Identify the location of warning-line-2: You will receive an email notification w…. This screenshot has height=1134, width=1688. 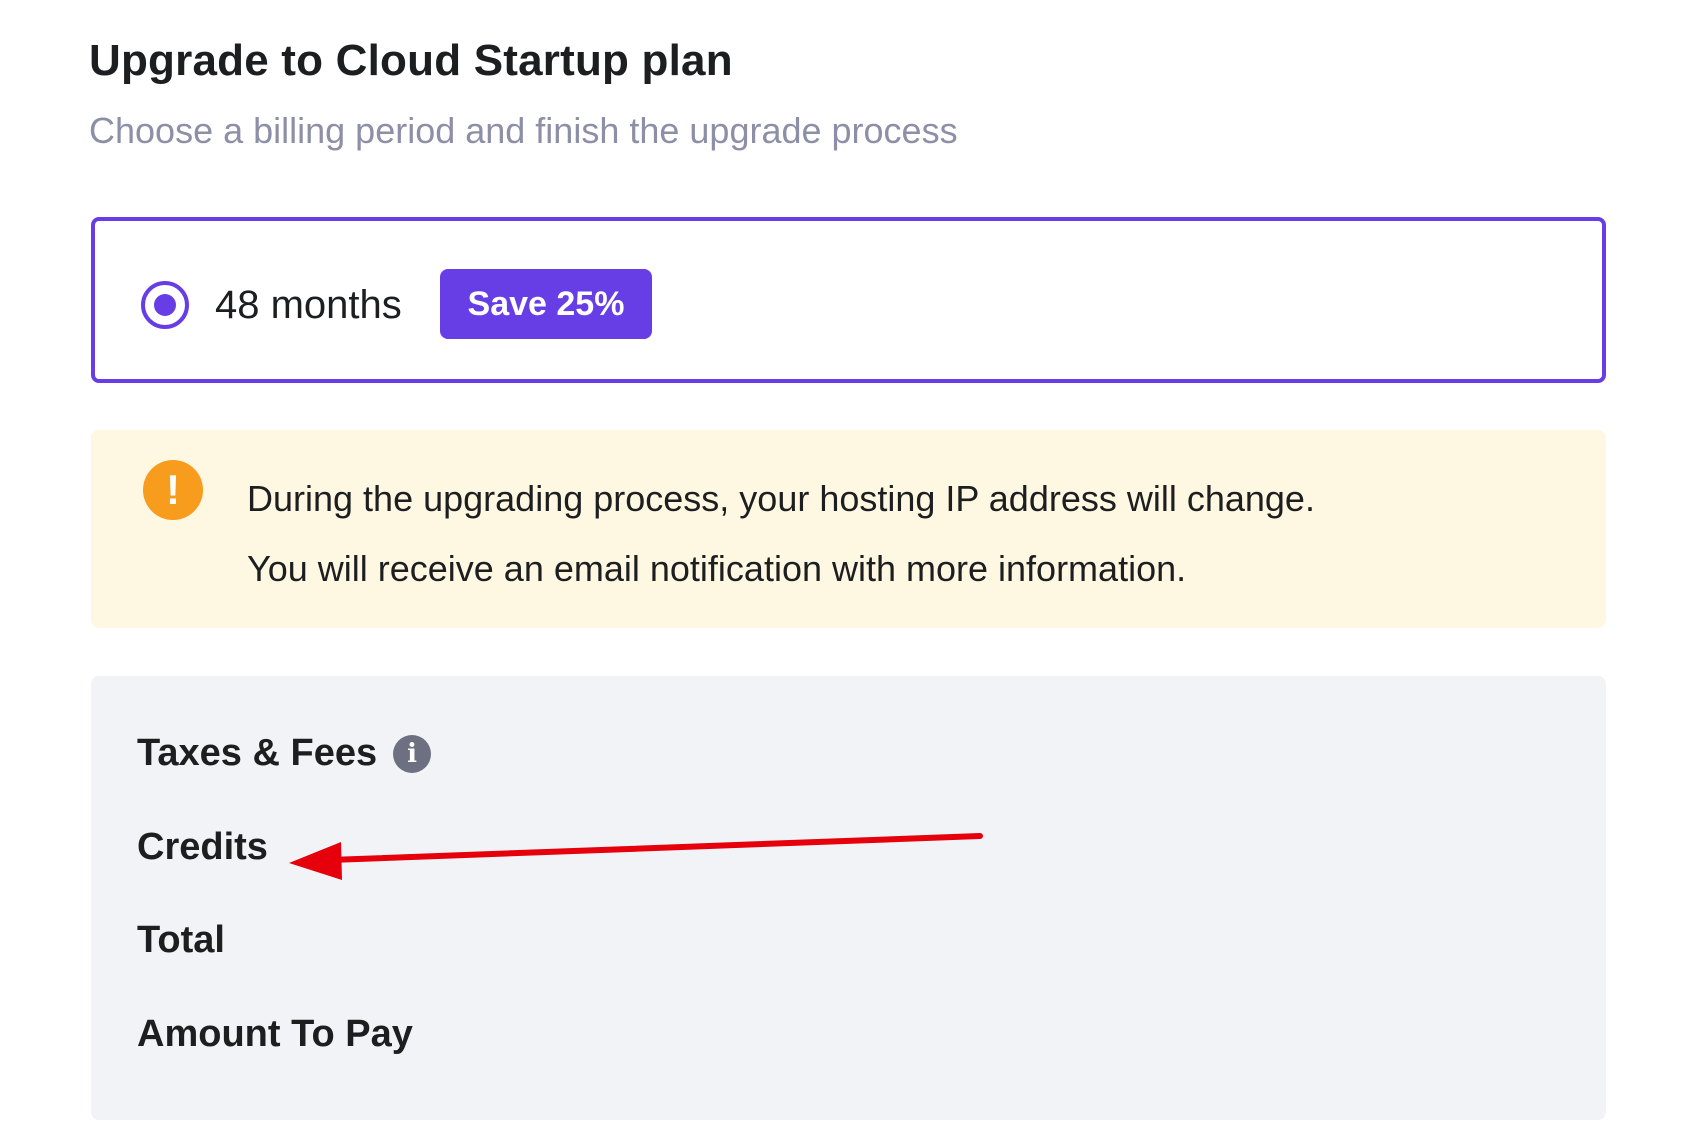
(717, 568).